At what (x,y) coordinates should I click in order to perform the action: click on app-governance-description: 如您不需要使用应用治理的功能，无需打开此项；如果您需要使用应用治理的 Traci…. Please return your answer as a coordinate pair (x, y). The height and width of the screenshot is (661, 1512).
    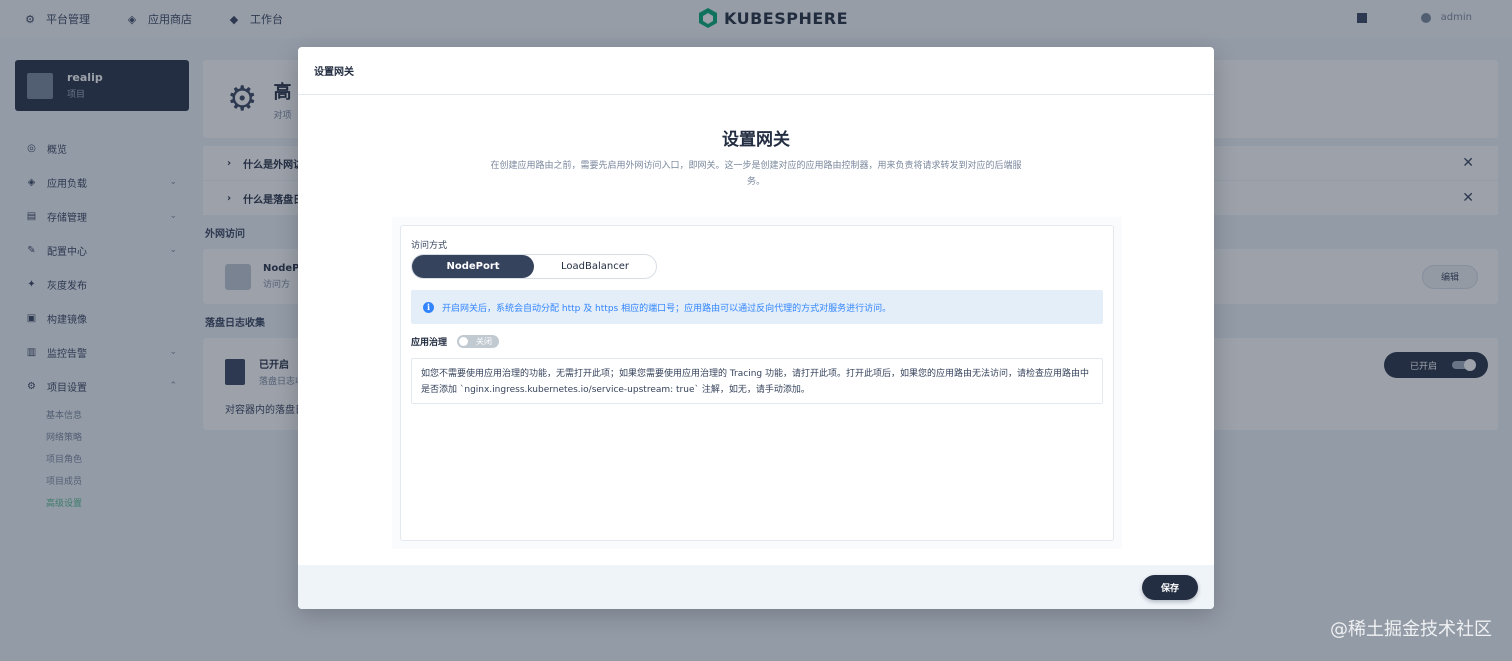
    Looking at the image, I should click on (757, 381).